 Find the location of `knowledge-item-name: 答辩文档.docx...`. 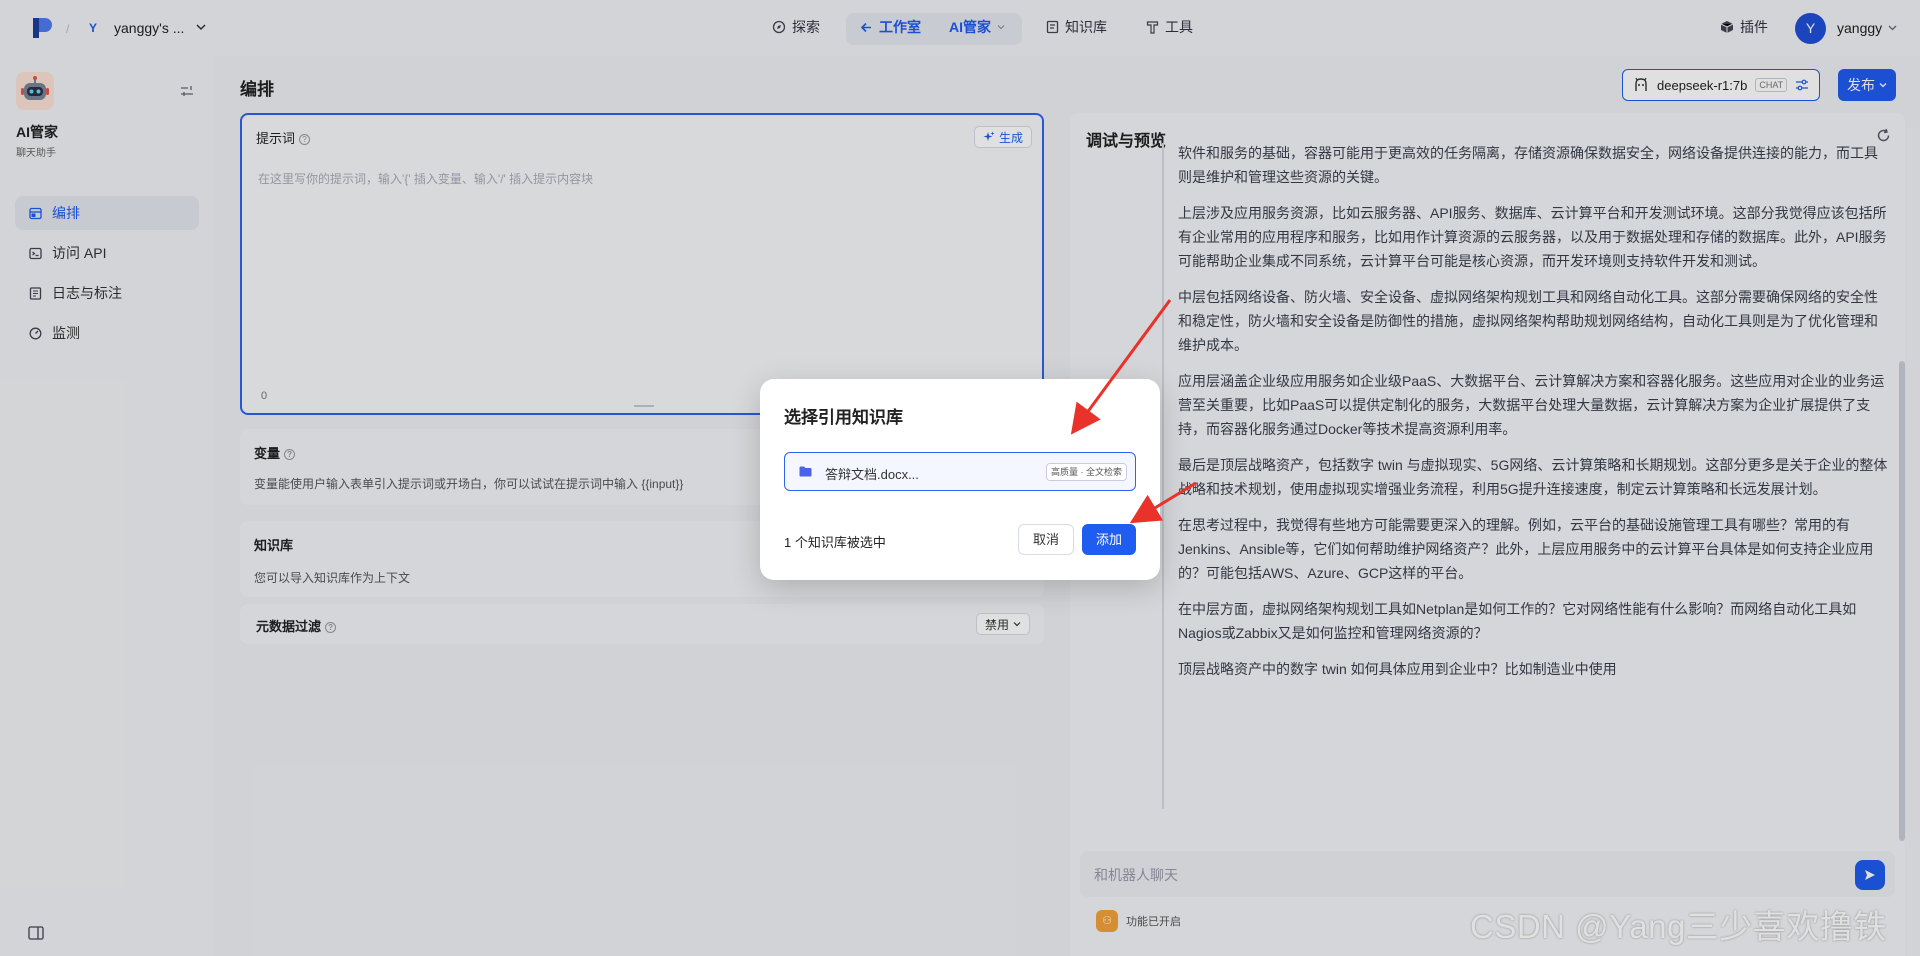

knowledge-item-name: 答辩文档.docx... is located at coordinates (872, 474).